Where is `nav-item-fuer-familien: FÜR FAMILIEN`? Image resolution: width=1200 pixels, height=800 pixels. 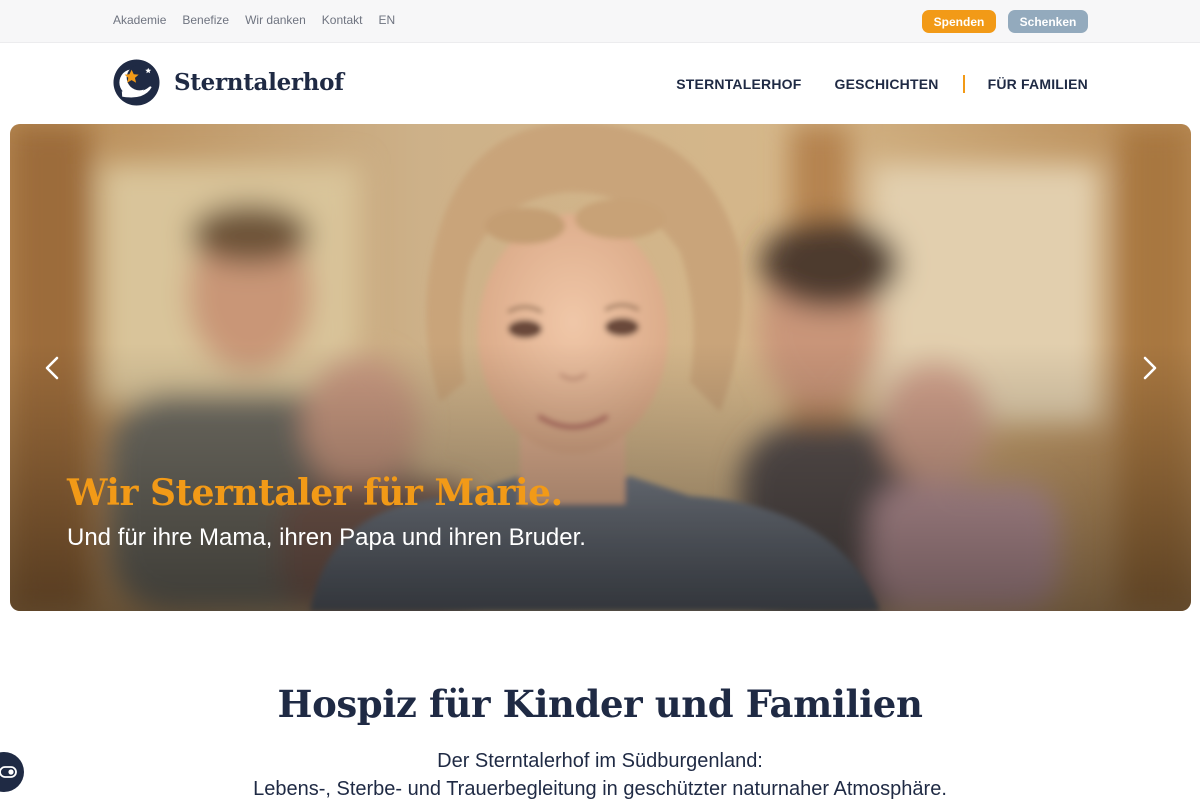
nav-item-fuer-familien: FÜR FAMILIEN is located at coordinates (1038, 84).